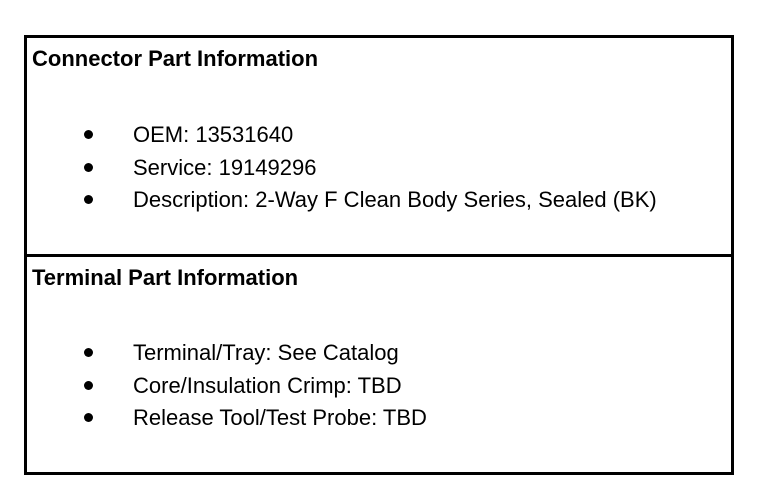  I want to click on connector-service: Service: 19149296, so click(225, 167).